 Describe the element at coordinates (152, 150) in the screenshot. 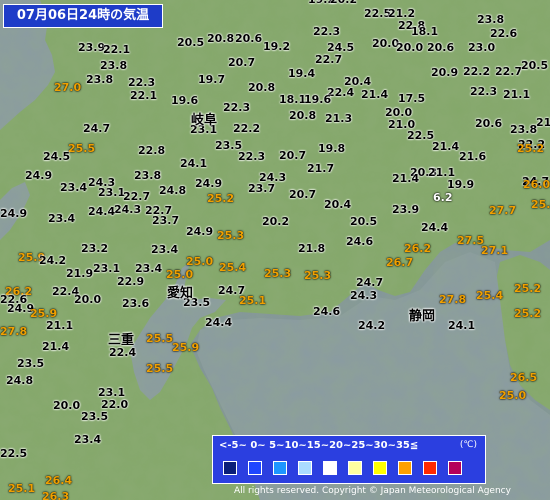

I see `temperature-reading: 22.8` at that location.